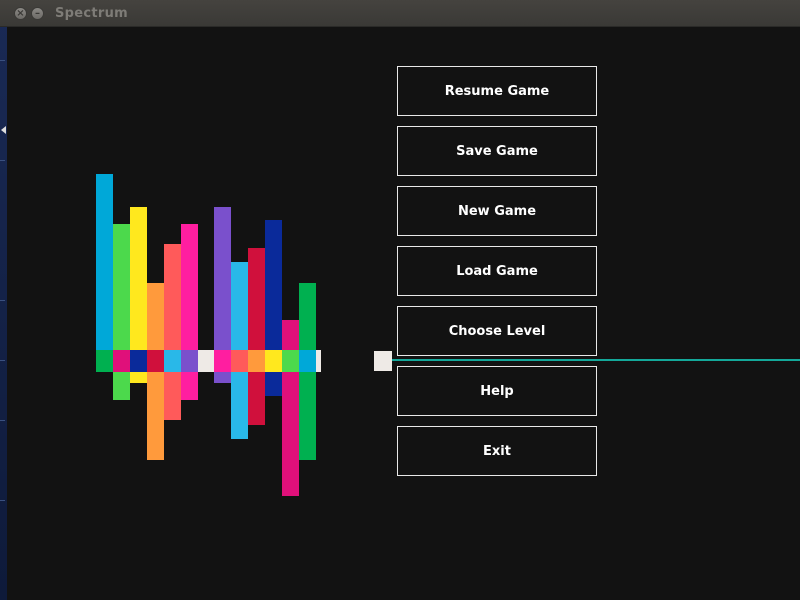  Describe the element at coordinates (497, 211) in the screenshot. I see `new-game-button: New Game` at that location.